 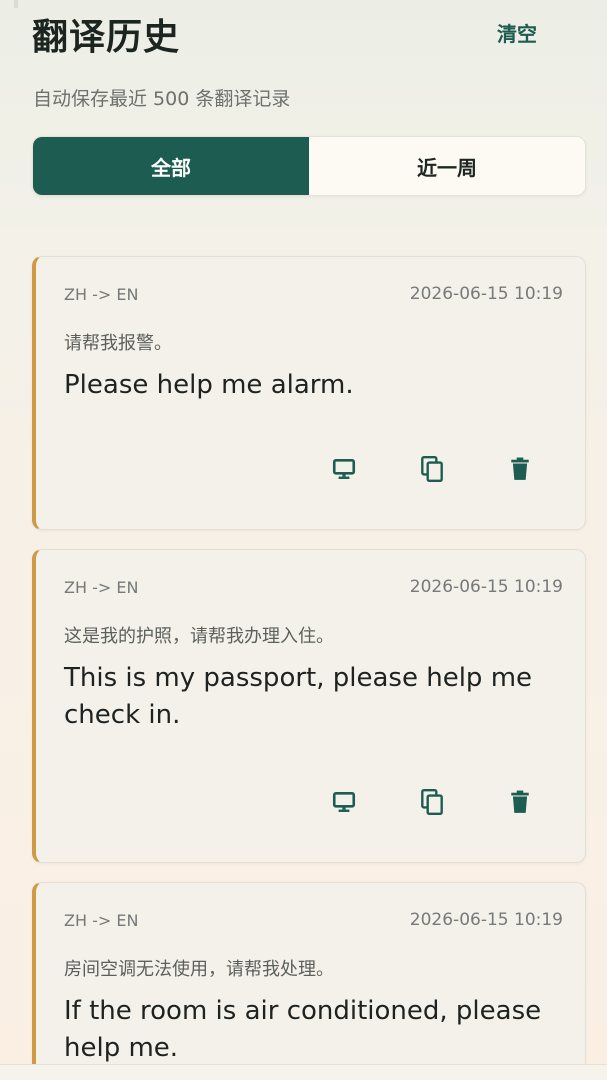 What do you see at coordinates (199, 636) in the screenshot?
I see `source-text: 这是我的护照，请帮我办理入住。` at bounding box center [199, 636].